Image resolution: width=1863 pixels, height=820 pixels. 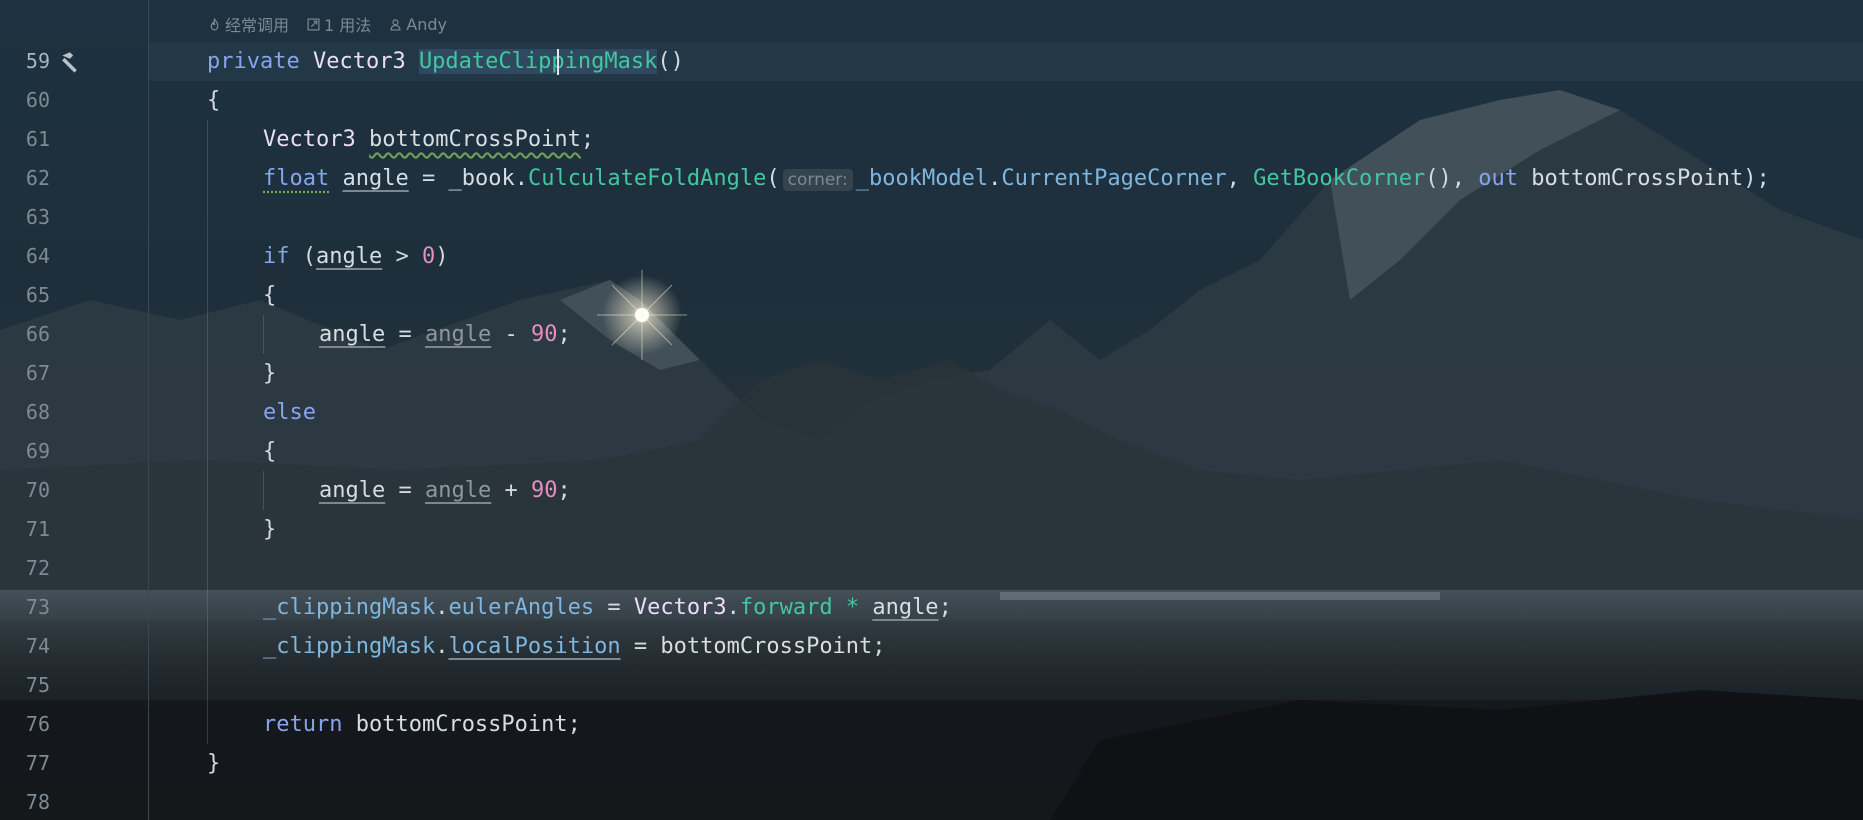 What do you see at coordinates (922, 178) in the screenshot?
I see `field: _bookModel` at bounding box center [922, 178].